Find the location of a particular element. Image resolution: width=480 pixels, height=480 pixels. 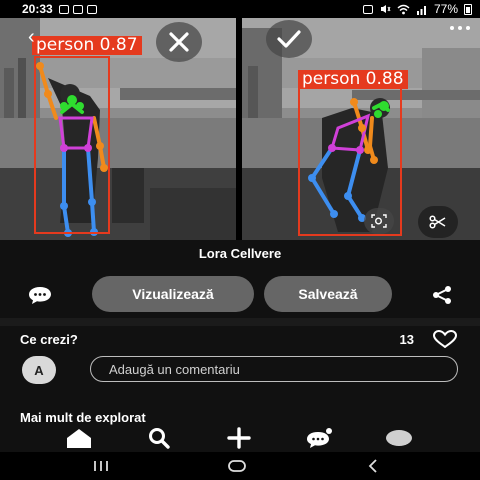

bottom-tab-bar is located at coordinates (240, 438).